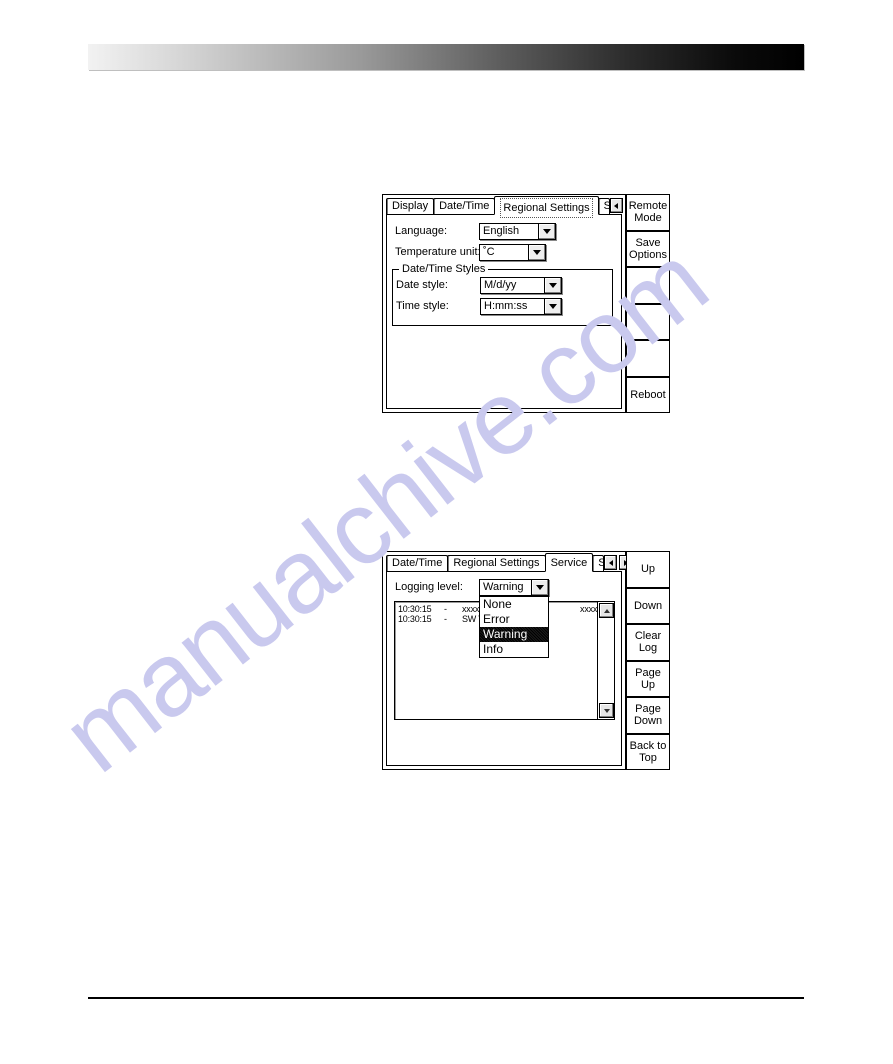 The width and height of the screenshot is (893, 1064). I want to click on tab-service-clipped: Servi, so click(603, 206).